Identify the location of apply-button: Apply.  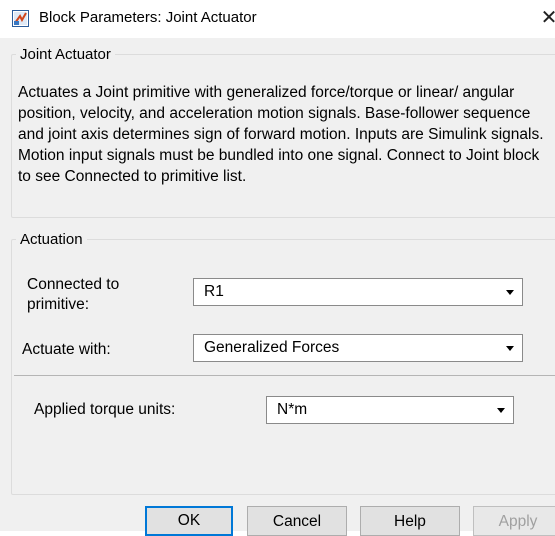
(514, 521).